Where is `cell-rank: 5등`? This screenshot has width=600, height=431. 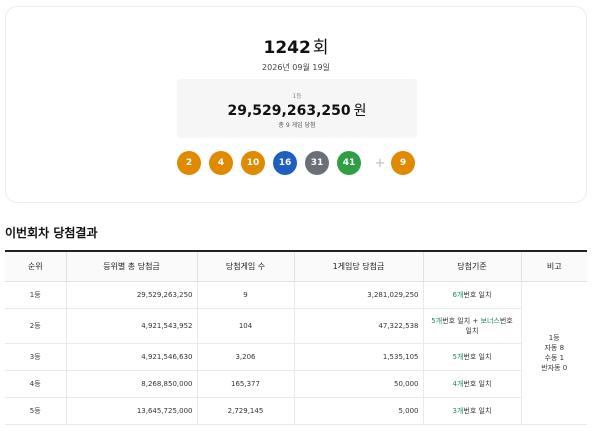
cell-rank: 5등 is located at coordinates (35, 411).